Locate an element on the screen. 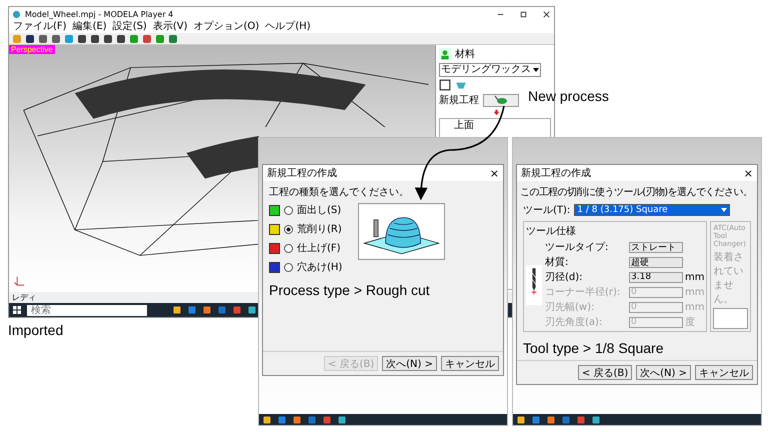 The image size is (768, 432). spec-label: ツールタイプ: is located at coordinates (577, 247).